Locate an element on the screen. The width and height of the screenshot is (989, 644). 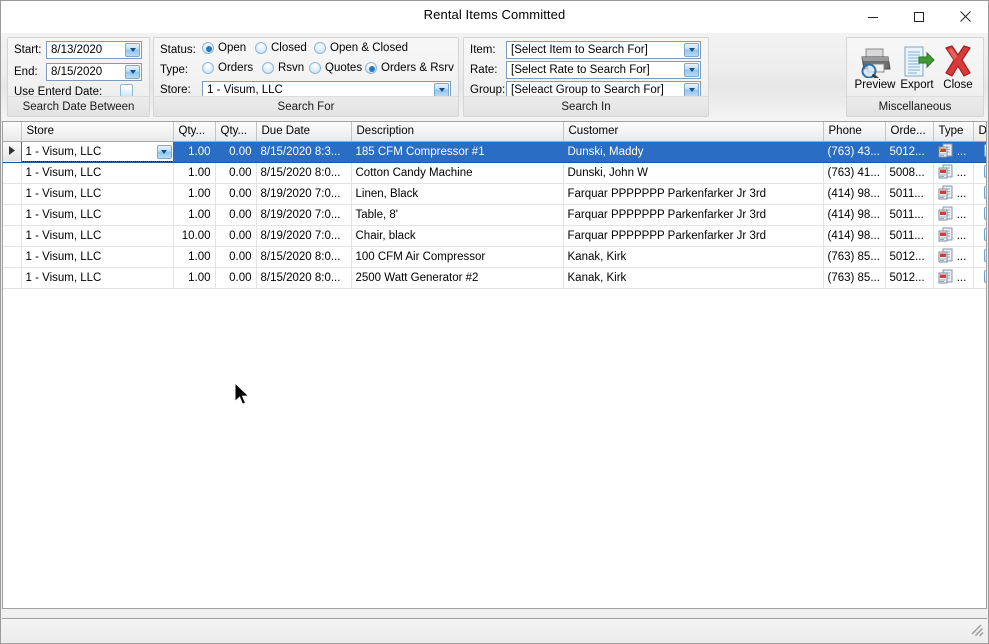
status-radio-open: Open is located at coordinates (224, 48).